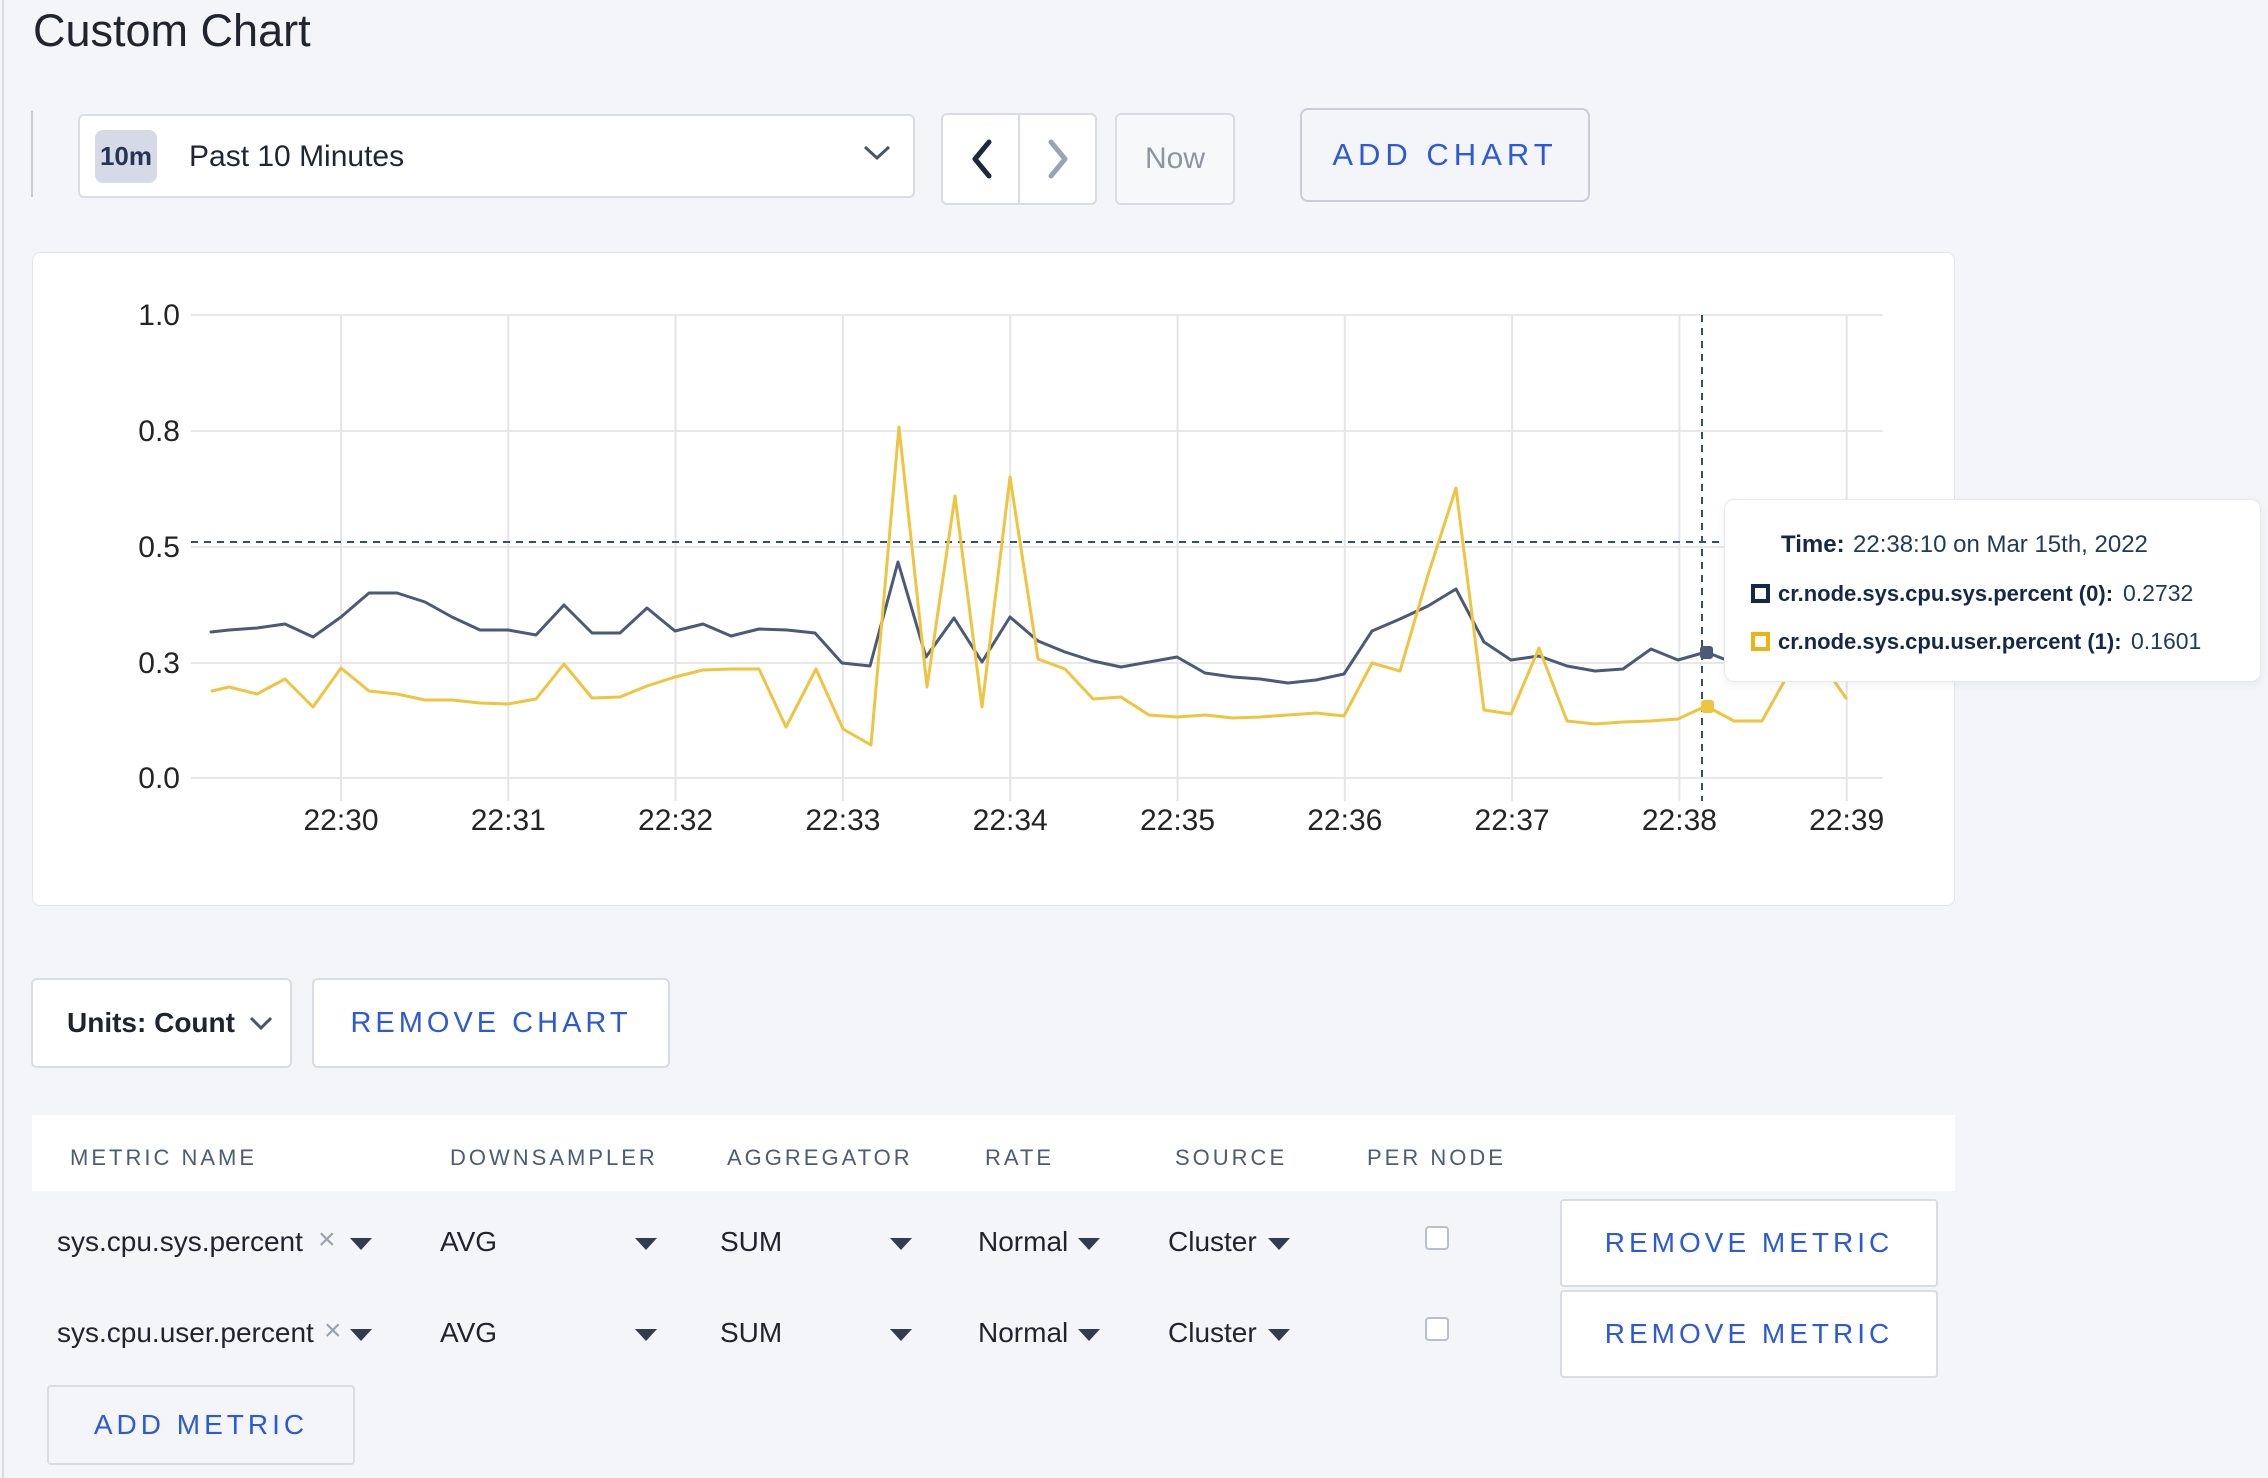 This screenshot has height=1478, width=2268. I want to click on svg-text: 22:33, so click(842, 820).